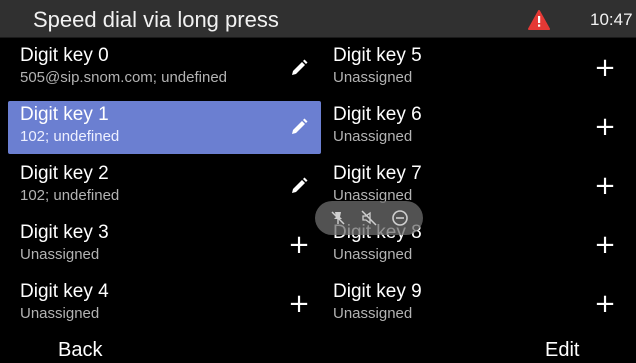 The height and width of the screenshot is (363, 636). I want to click on pin-off-icon, so click(338, 218).